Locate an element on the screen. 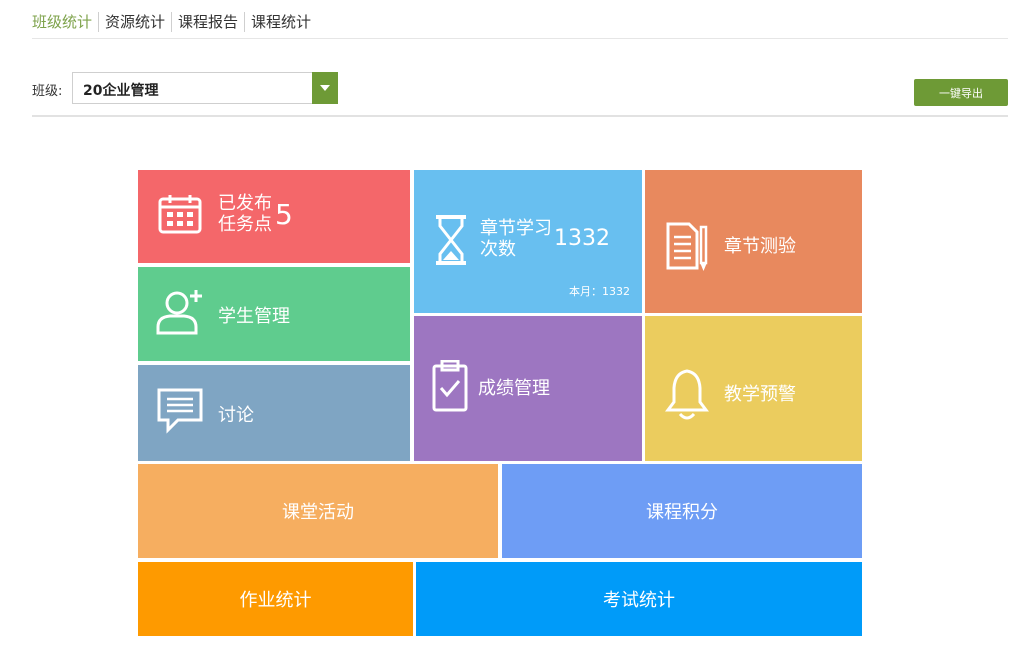 This screenshot has height=662, width=1024. tile-label: 次数 is located at coordinates (498, 249).